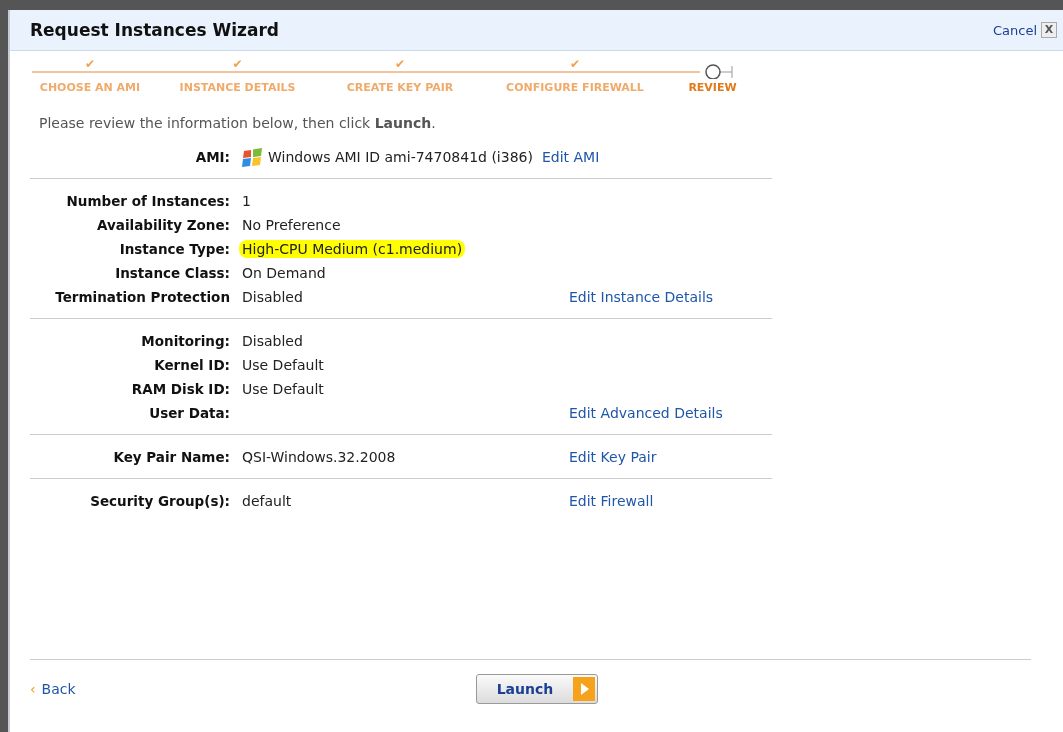 The height and width of the screenshot is (732, 1063). What do you see at coordinates (238, 123) in the screenshot?
I see `intro-text: Please review the information below, then click Launch.` at bounding box center [238, 123].